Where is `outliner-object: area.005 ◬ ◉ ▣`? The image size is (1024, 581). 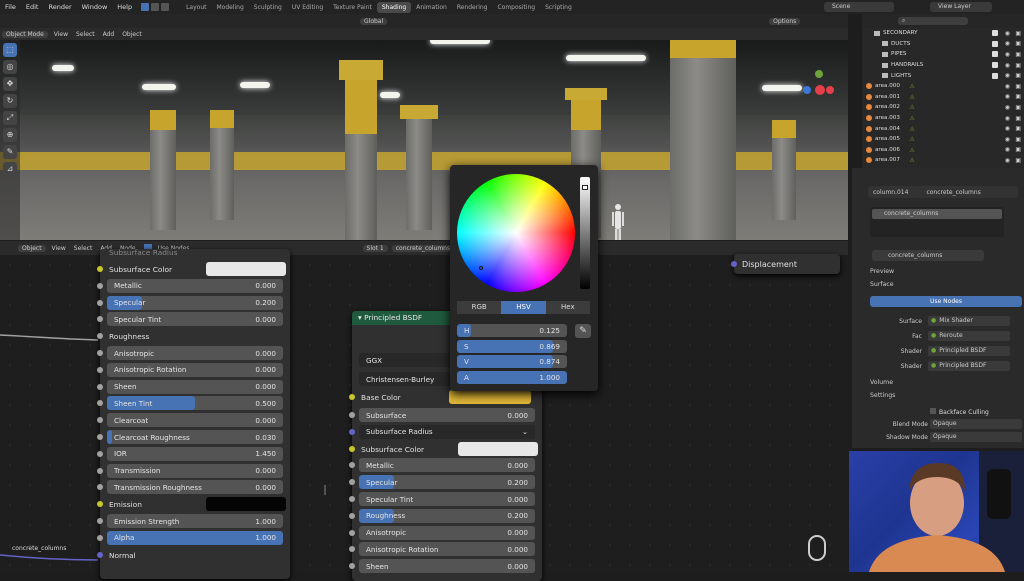 outliner-object: area.005 ◬ ◉ ▣ is located at coordinates (943, 139).